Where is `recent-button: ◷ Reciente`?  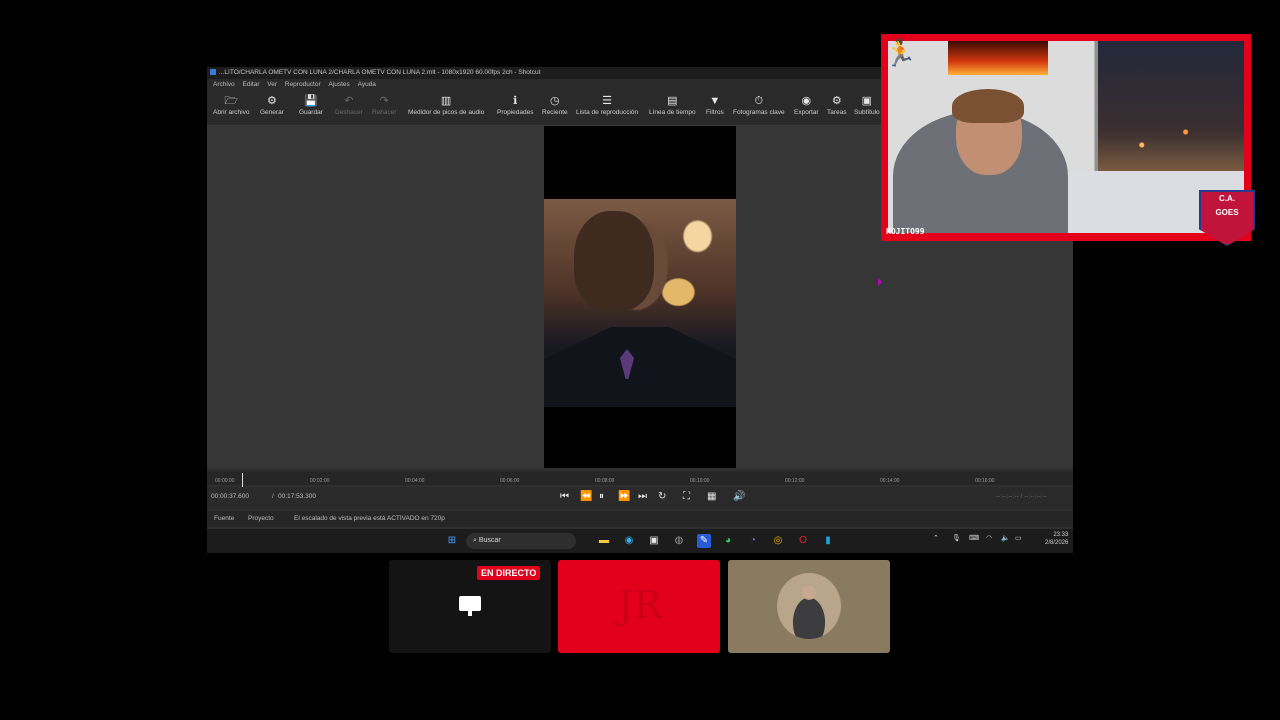 recent-button: ◷ Reciente is located at coordinates (555, 104).